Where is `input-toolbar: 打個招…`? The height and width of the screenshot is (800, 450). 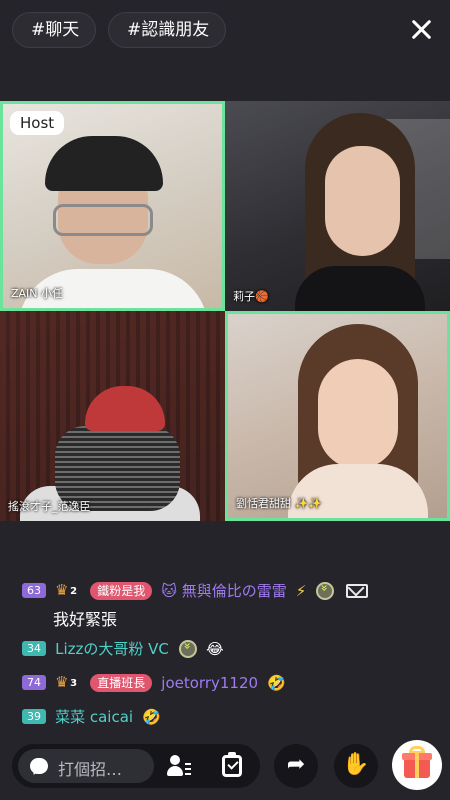
input-toolbar: 打個招… is located at coordinates (136, 766).